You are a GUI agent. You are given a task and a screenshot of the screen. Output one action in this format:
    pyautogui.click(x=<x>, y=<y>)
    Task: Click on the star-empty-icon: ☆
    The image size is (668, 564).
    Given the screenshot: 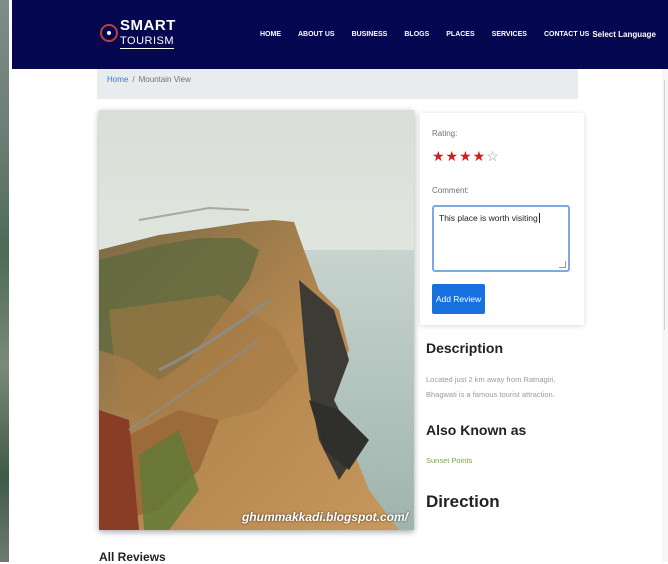 What is the action you would take?
    pyautogui.click(x=493, y=156)
    